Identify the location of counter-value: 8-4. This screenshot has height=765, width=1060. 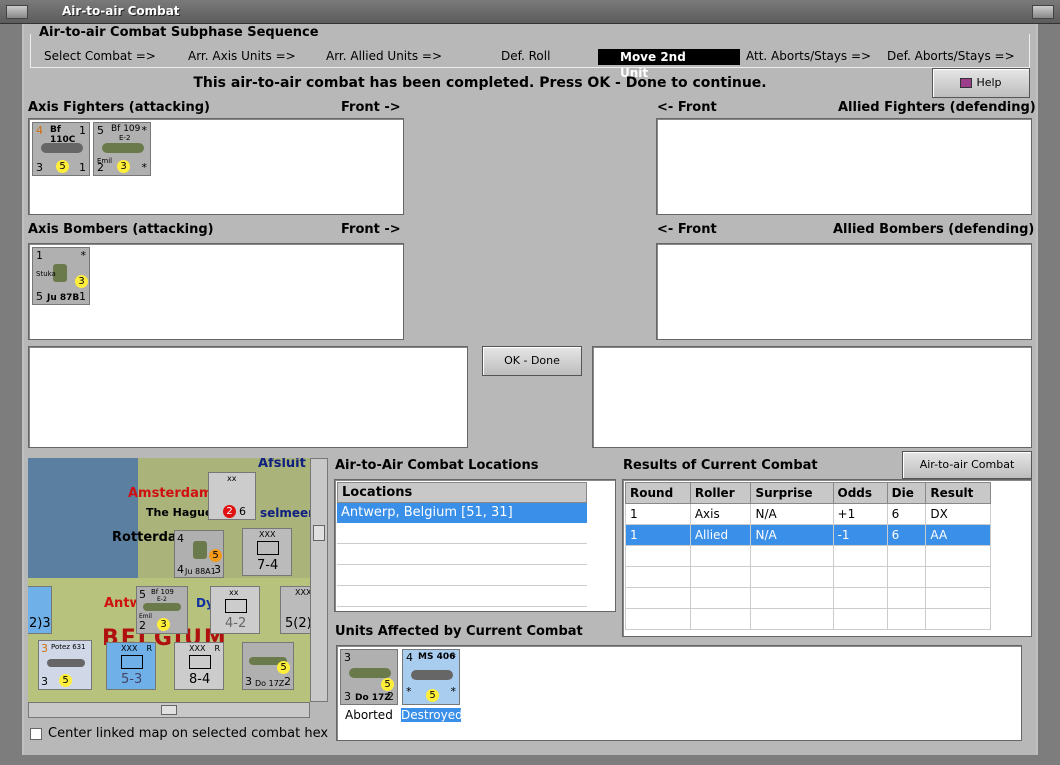
(200, 679).